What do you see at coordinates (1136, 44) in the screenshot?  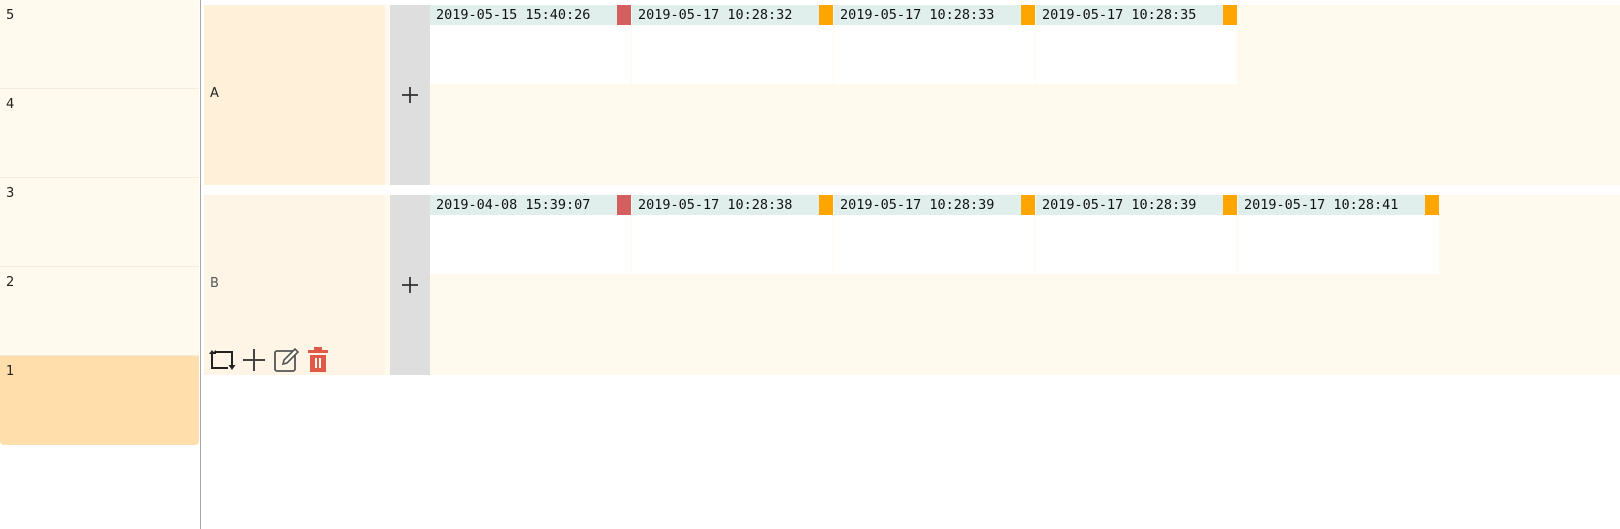 I see `card: 2019-05-17 10:28:35` at bounding box center [1136, 44].